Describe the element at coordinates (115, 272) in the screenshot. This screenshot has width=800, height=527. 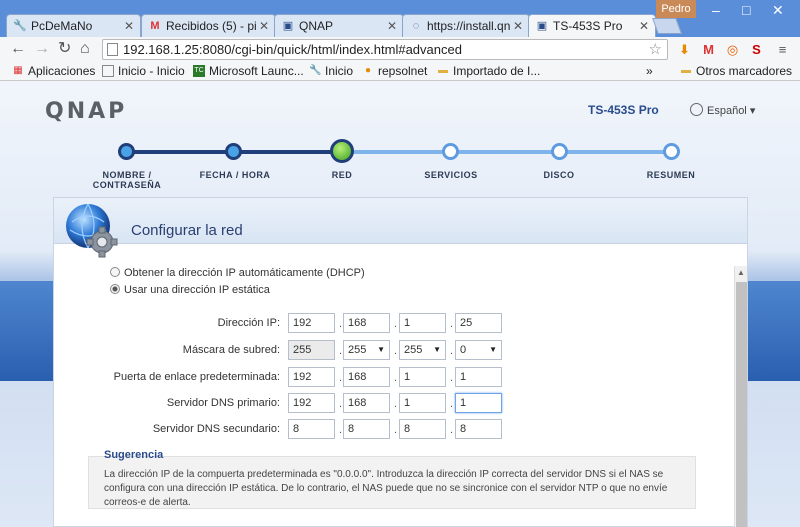
I see `dhcp-radio` at that location.